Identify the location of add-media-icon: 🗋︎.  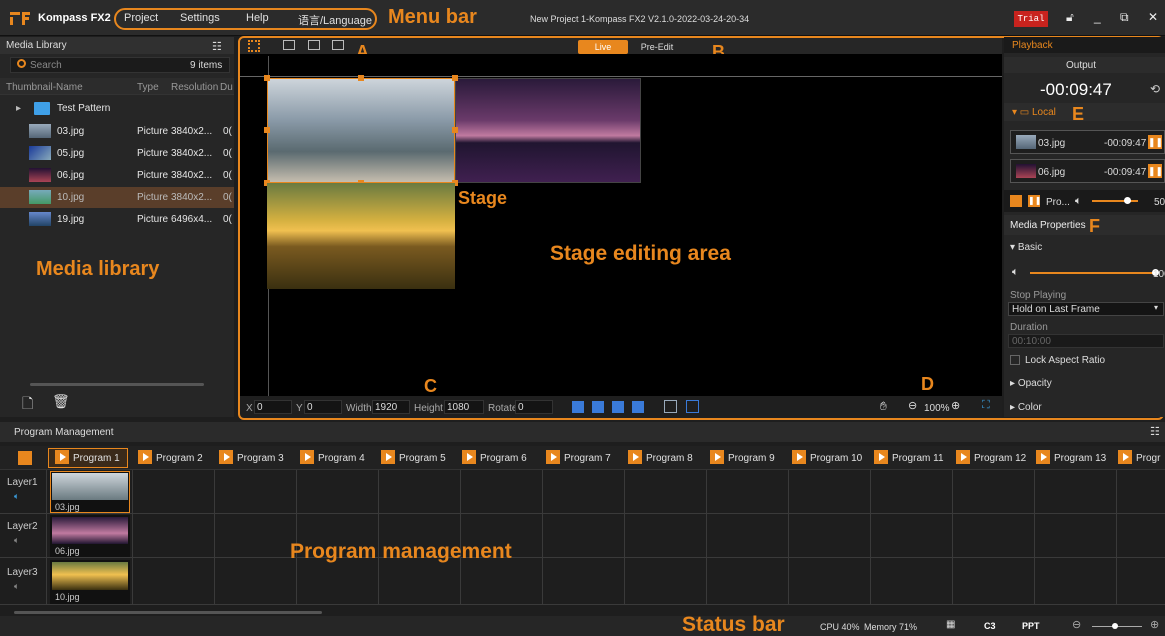
(27, 405).